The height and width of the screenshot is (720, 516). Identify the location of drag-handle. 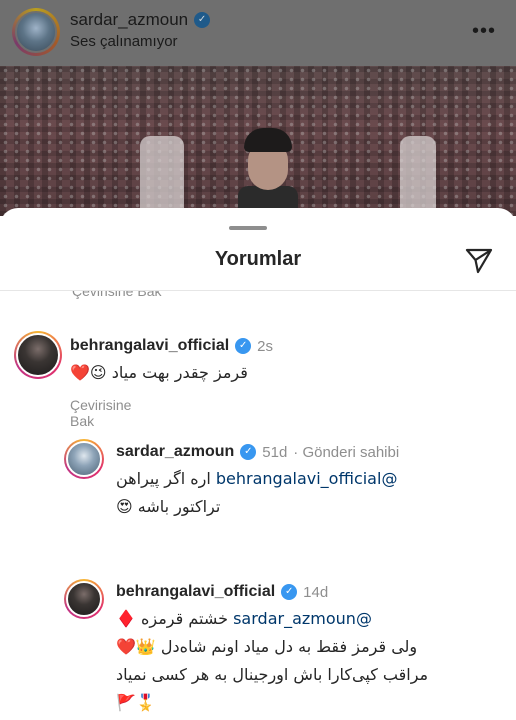
(248, 228).